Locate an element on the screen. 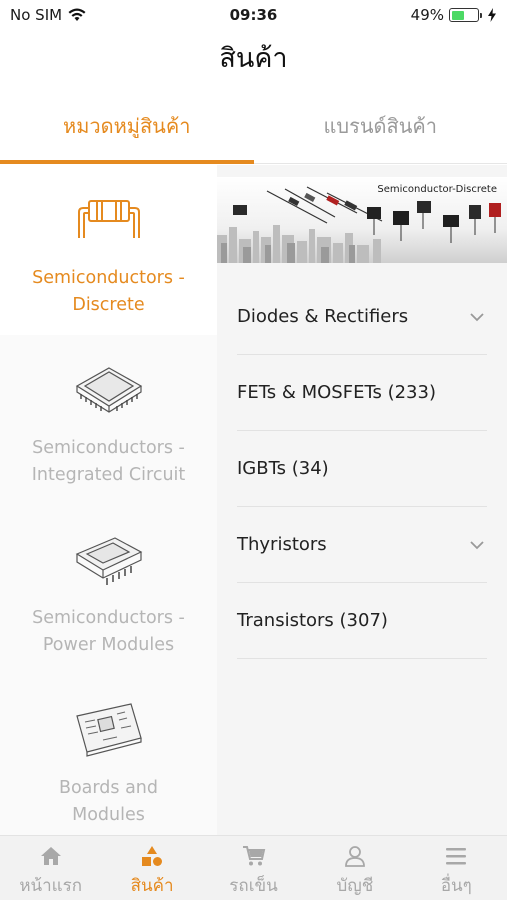 This screenshot has height=900, width=507. bottom-tab-label: บัญชี is located at coordinates (355, 886).